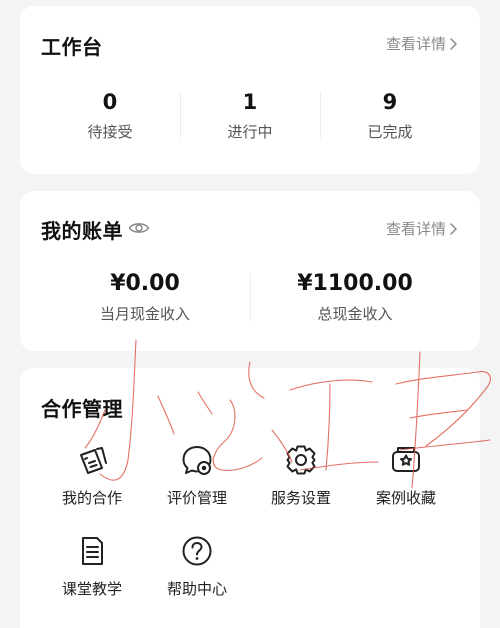 The image size is (500, 628). I want to click on grid-item-label: 评价管理, so click(196, 498).